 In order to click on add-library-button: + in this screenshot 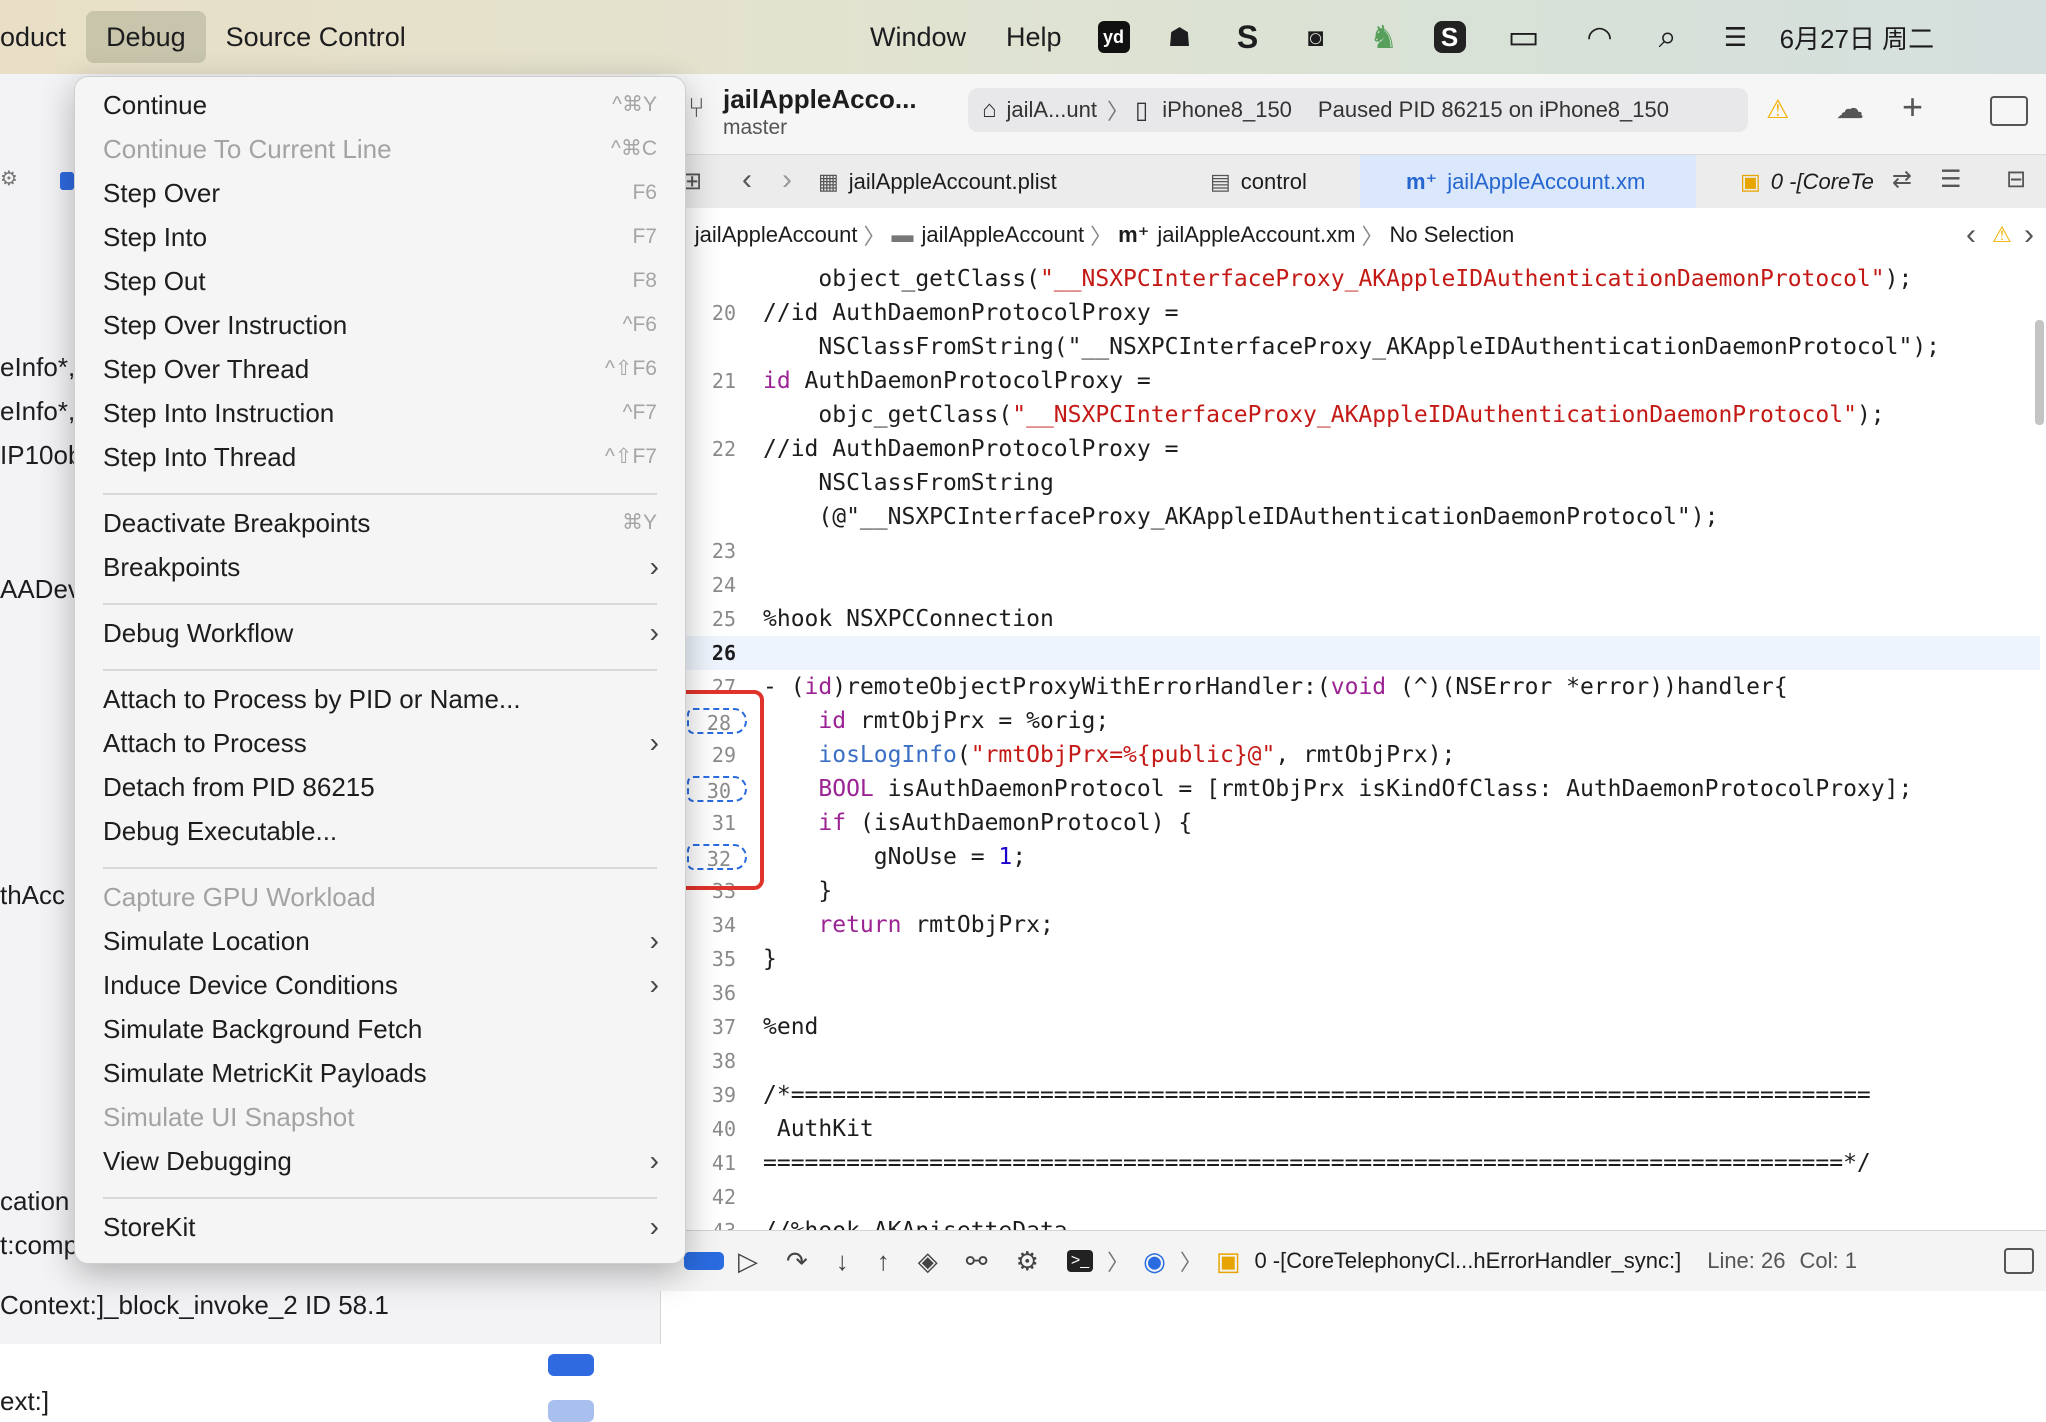, I will do `click(1912, 107)`.